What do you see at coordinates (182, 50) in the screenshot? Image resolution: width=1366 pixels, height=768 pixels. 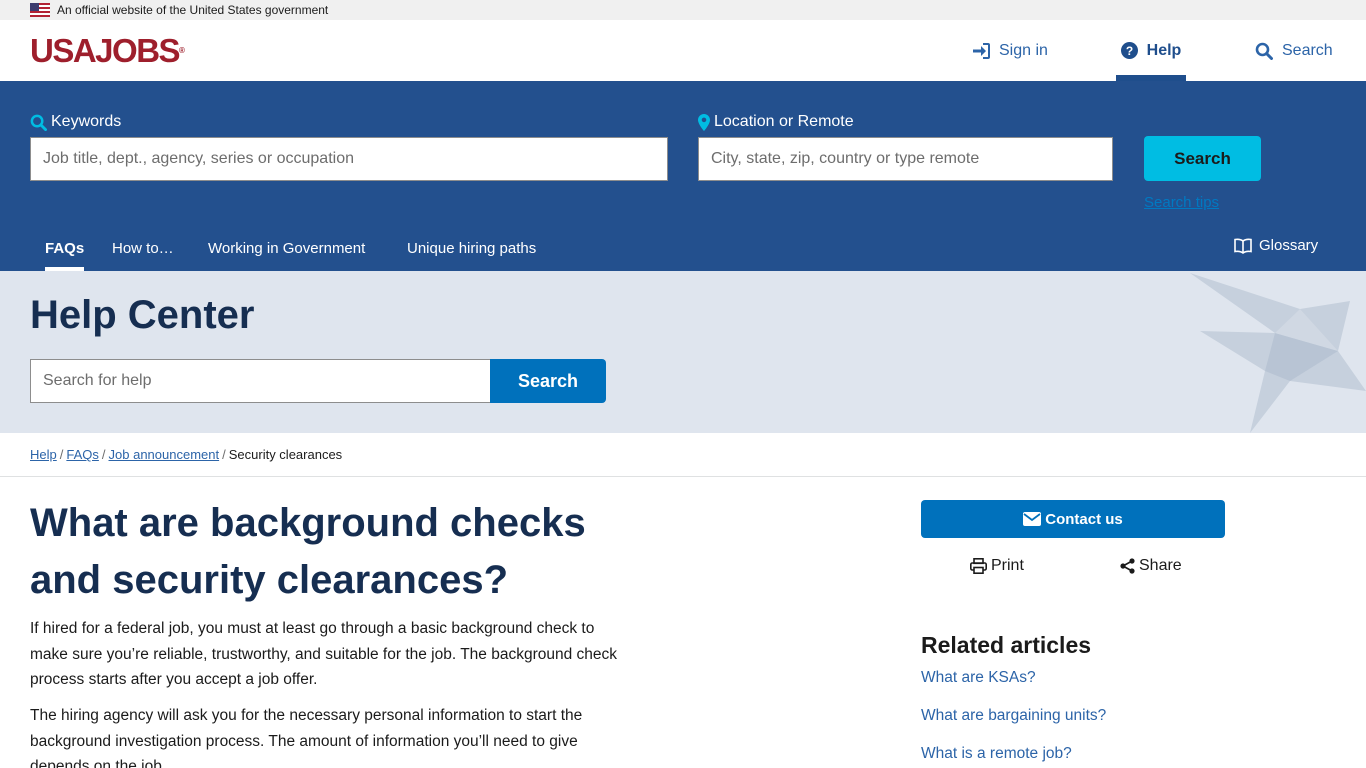 I see `logo-mark: ®` at bounding box center [182, 50].